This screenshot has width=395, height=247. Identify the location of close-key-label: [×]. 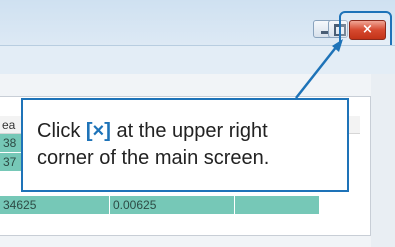
(98, 131).